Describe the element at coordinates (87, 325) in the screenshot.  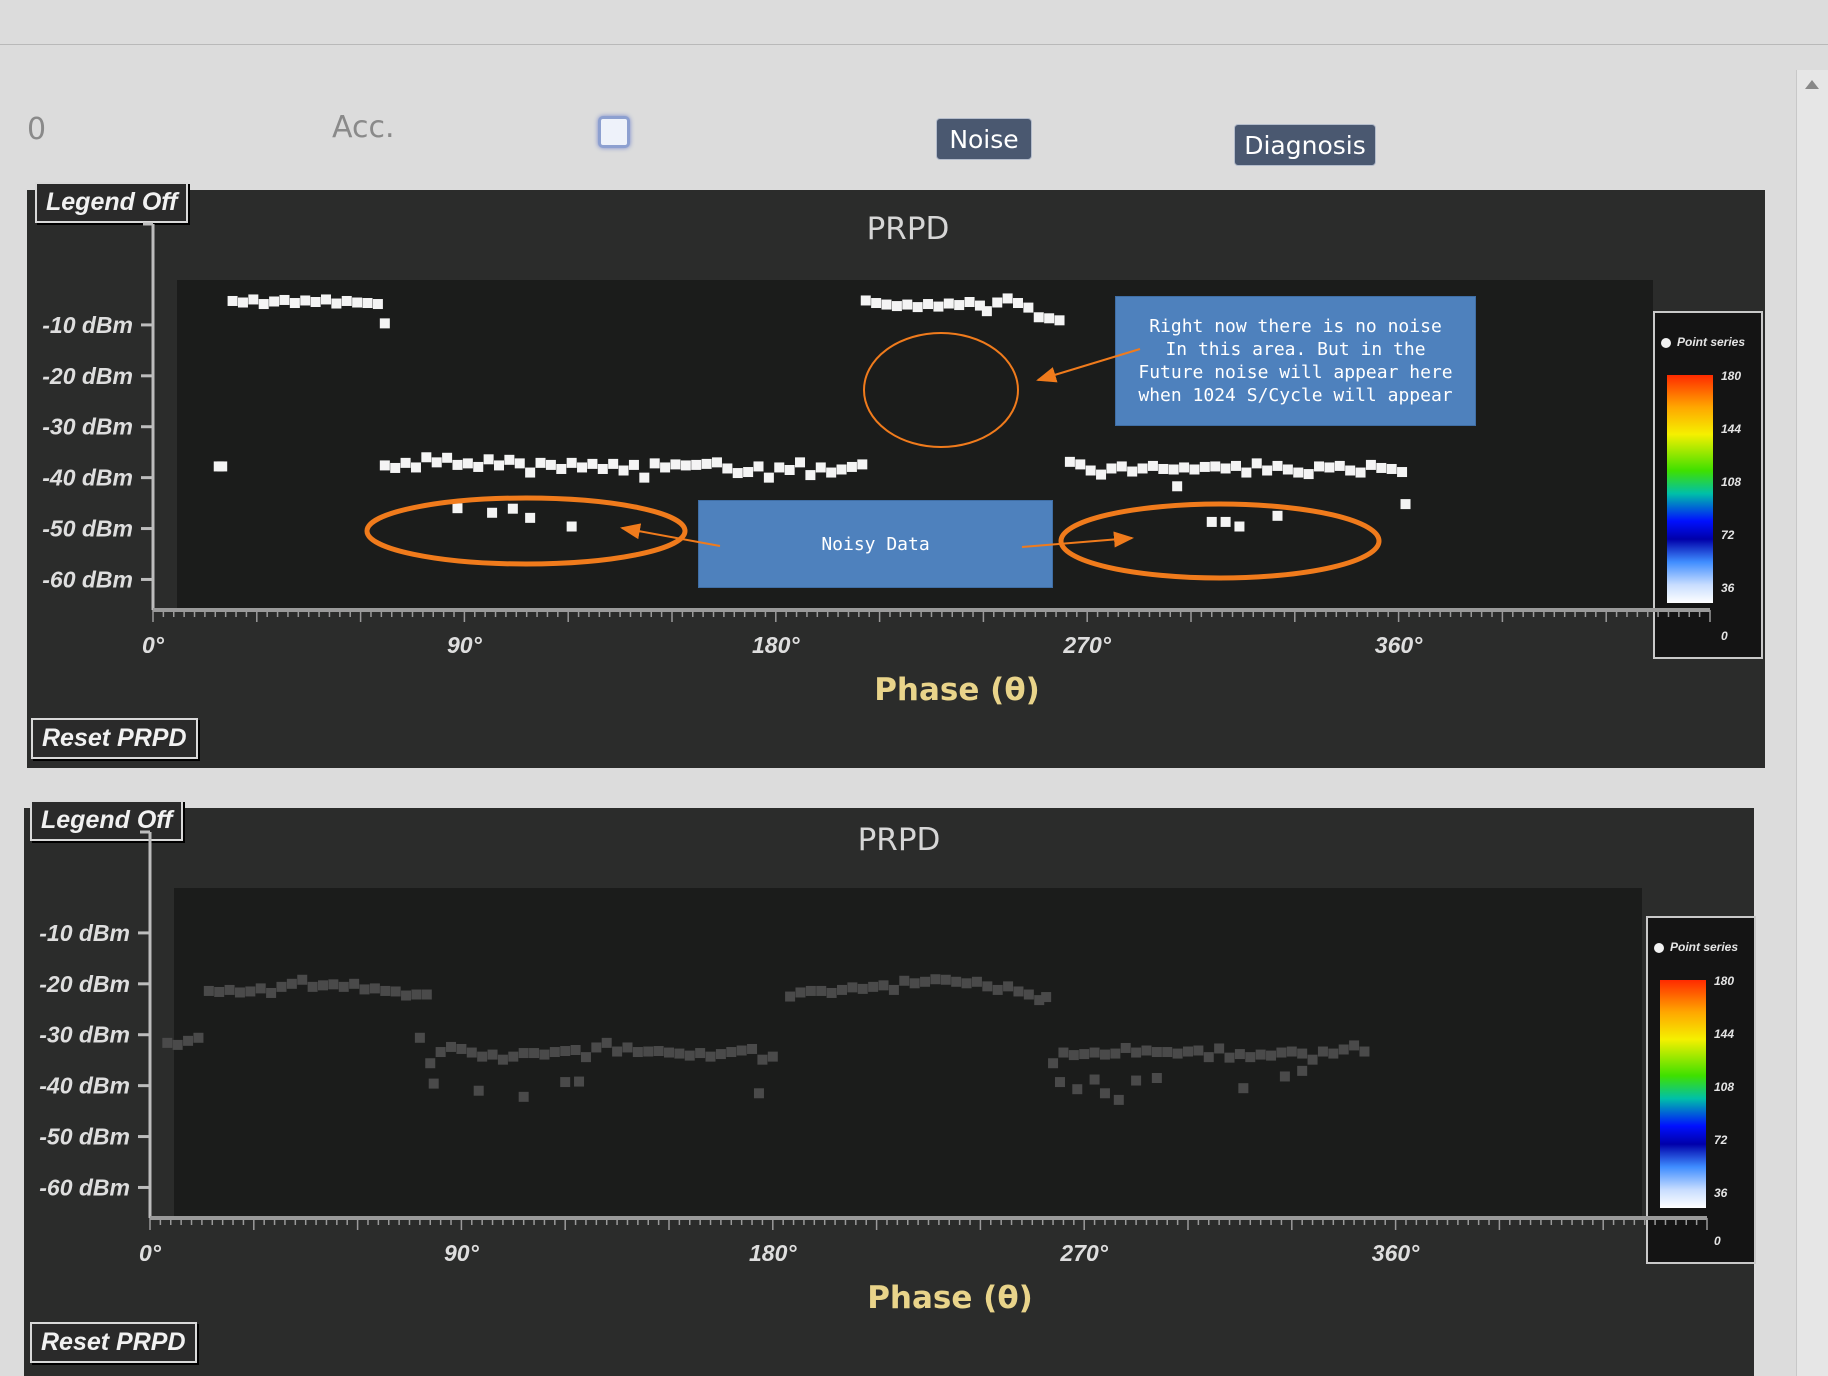
I see `y-tick-label: -10 dBm` at that location.